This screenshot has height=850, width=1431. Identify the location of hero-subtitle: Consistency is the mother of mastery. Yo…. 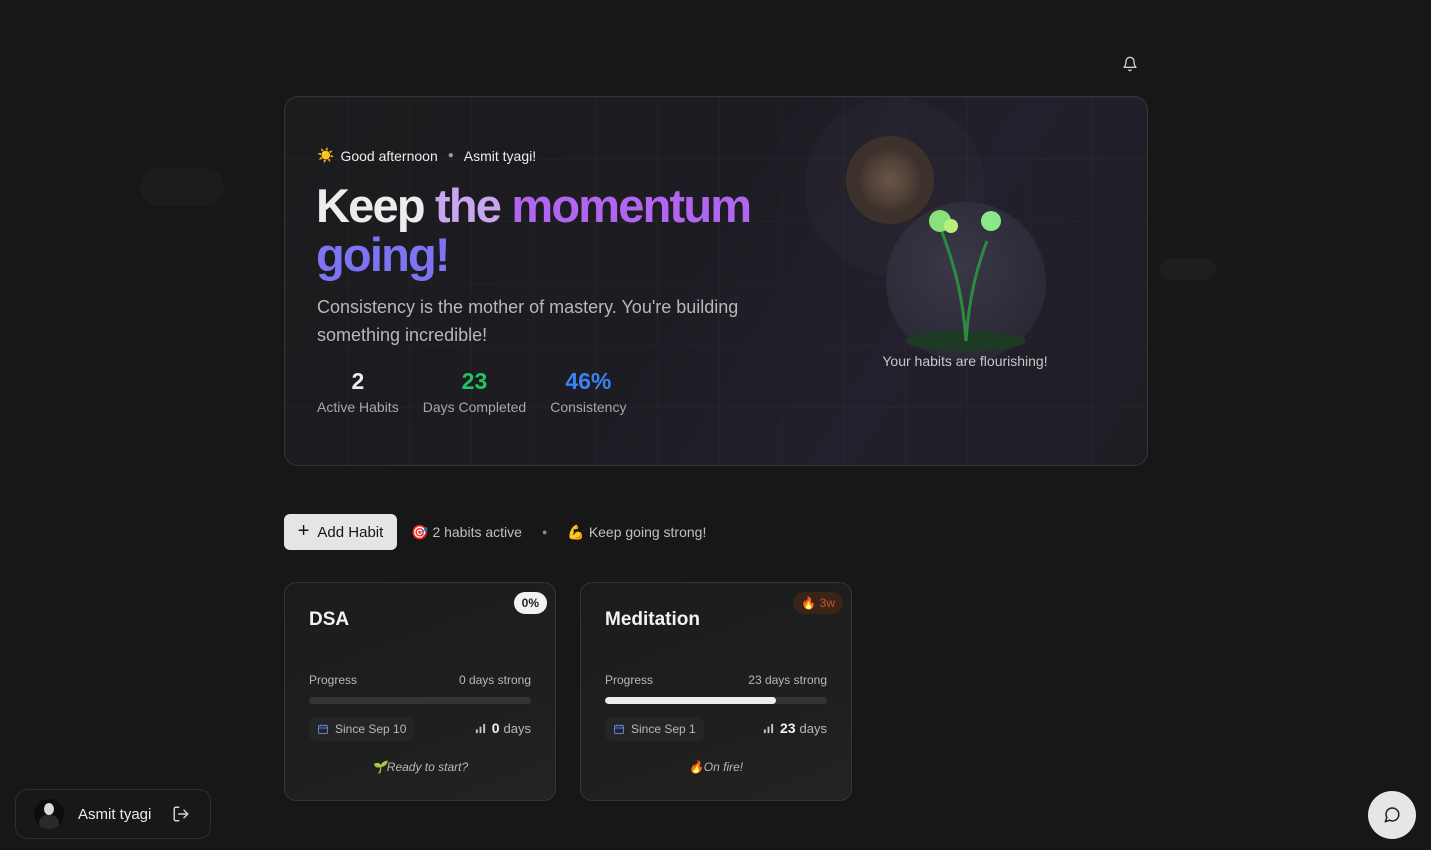
(528, 321).